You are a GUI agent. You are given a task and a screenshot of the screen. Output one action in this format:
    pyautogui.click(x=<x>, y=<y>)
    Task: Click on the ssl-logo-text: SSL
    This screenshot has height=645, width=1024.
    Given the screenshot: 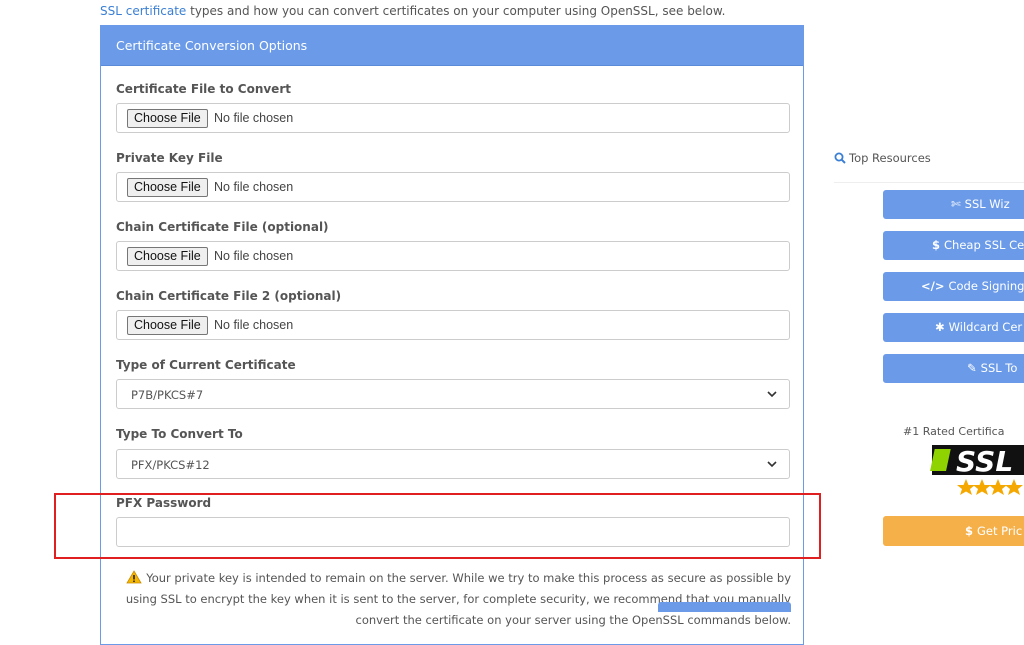 What is the action you would take?
    pyautogui.click(x=984, y=461)
    